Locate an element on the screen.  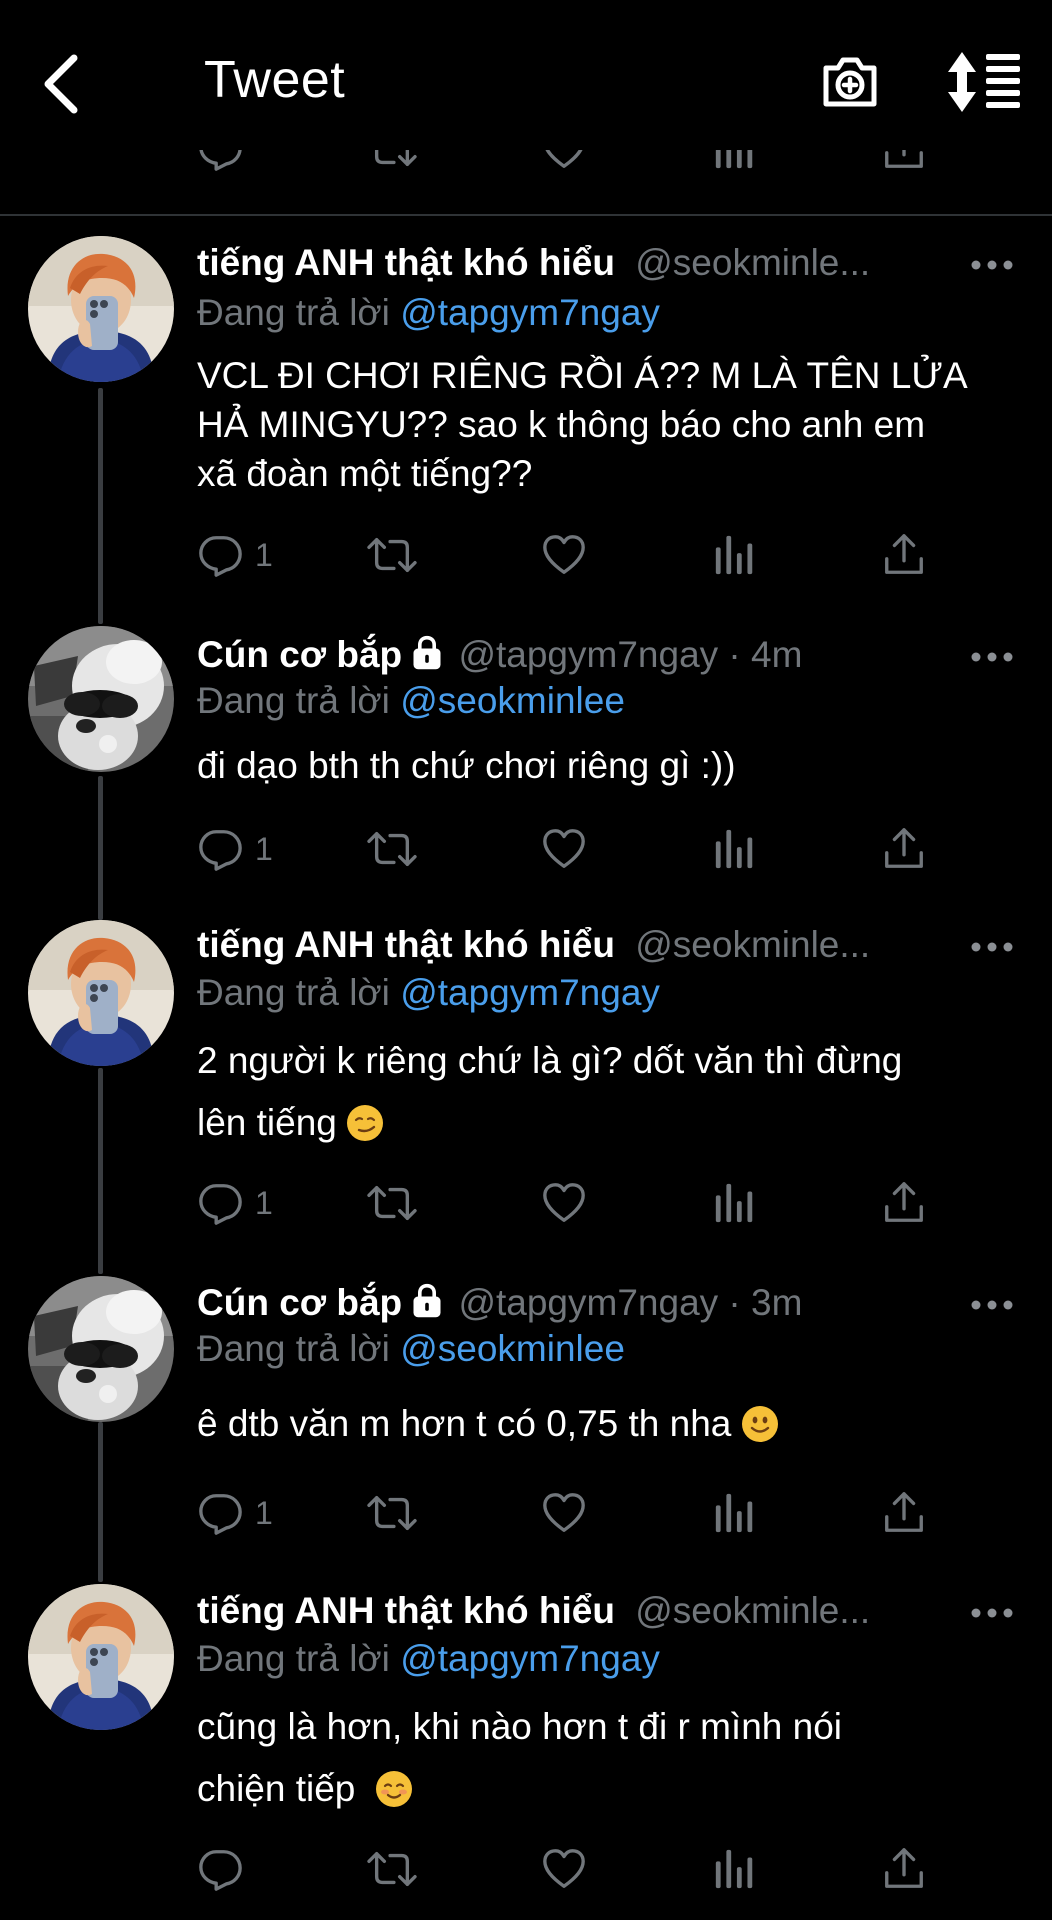
reply-button is located at coordinates (226, 1869).